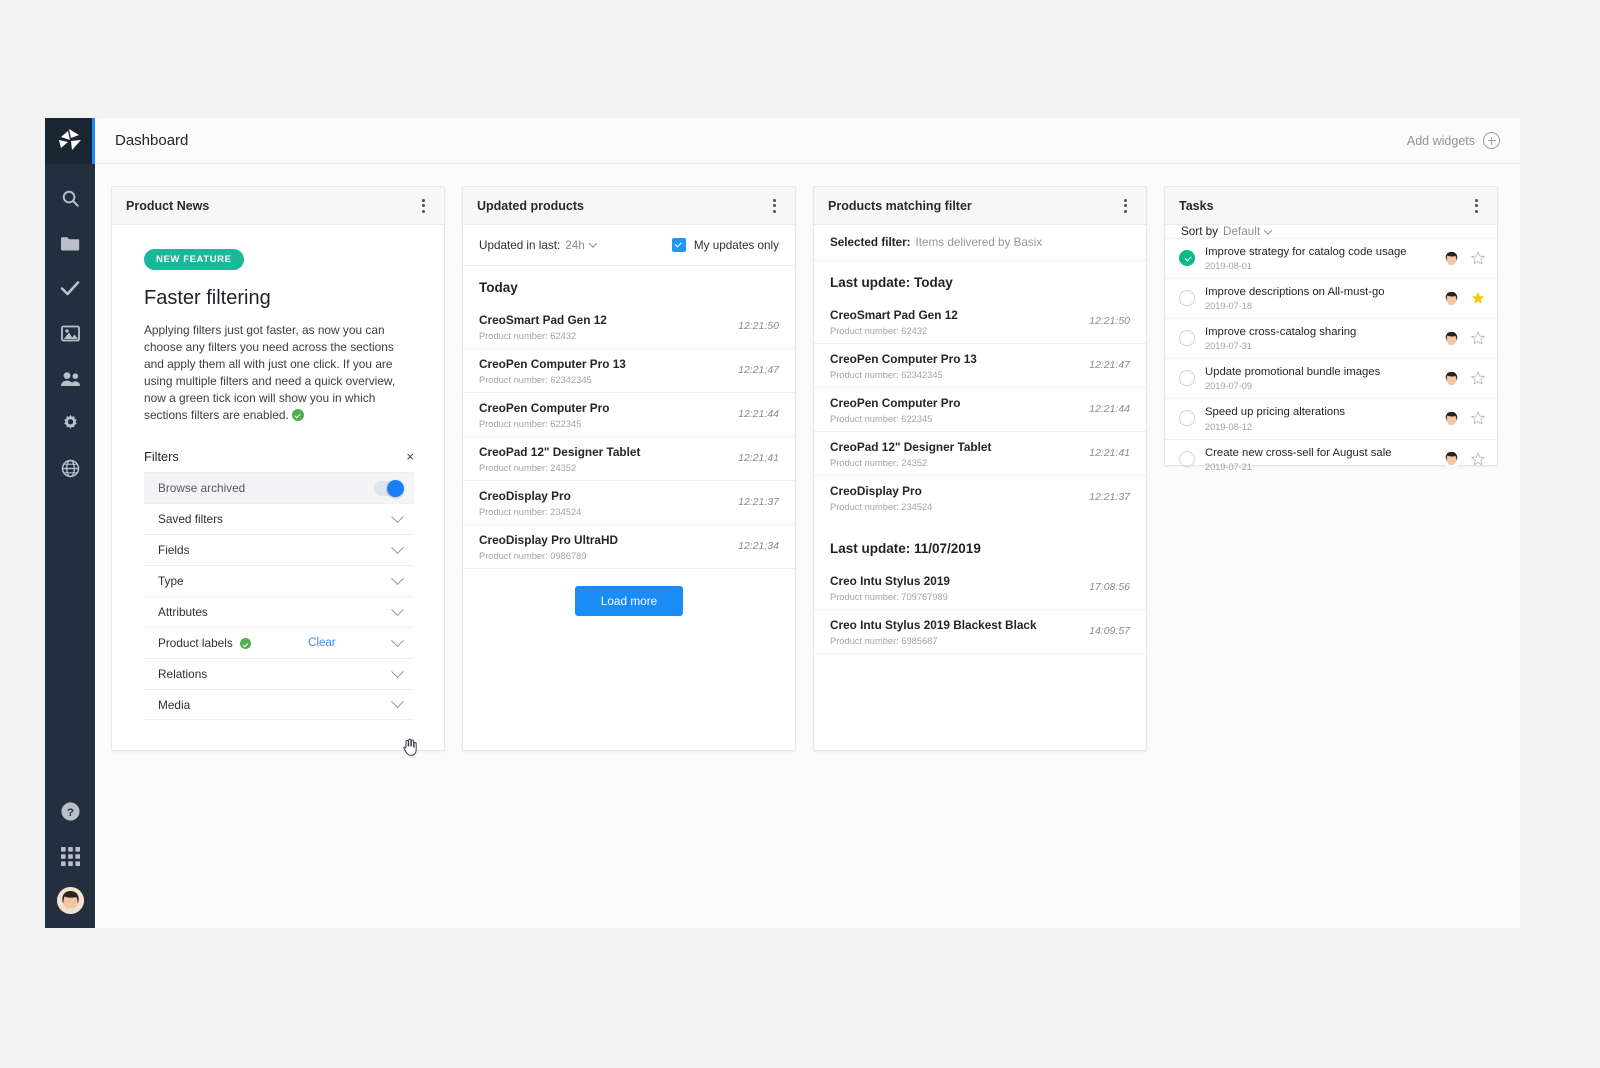 The height and width of the screenshot is (1068, 1600). What do you see at coordinates (279, 518) in the screenshot?
I see `filter-row-saved-filters: Saved filters` at bounding box center [279, 518].